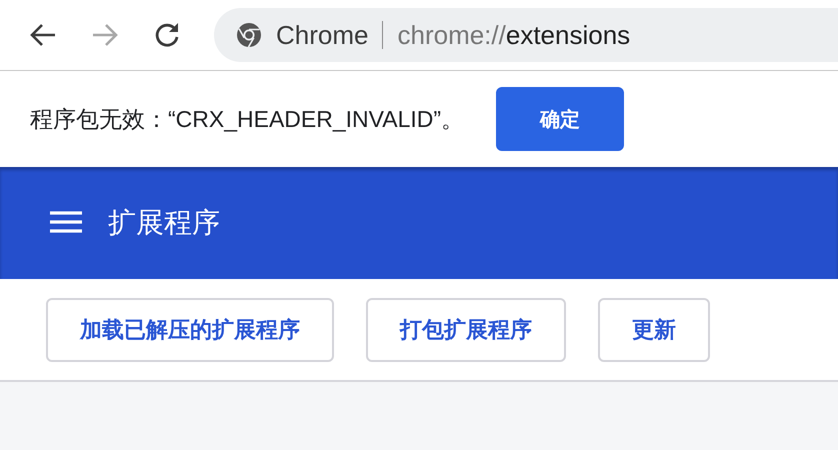 This screenshot has width=838, height=450. What do you see at coordinates (249, 35) in the screenshot?
I see `chrome-logo-icon` at bounding box center [249, 35].